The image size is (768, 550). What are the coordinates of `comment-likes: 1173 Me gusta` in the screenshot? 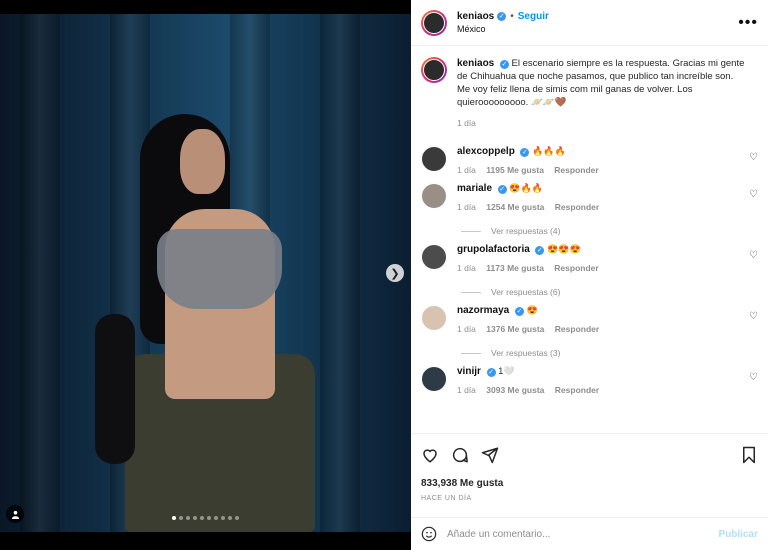 It's located at (515, 268).